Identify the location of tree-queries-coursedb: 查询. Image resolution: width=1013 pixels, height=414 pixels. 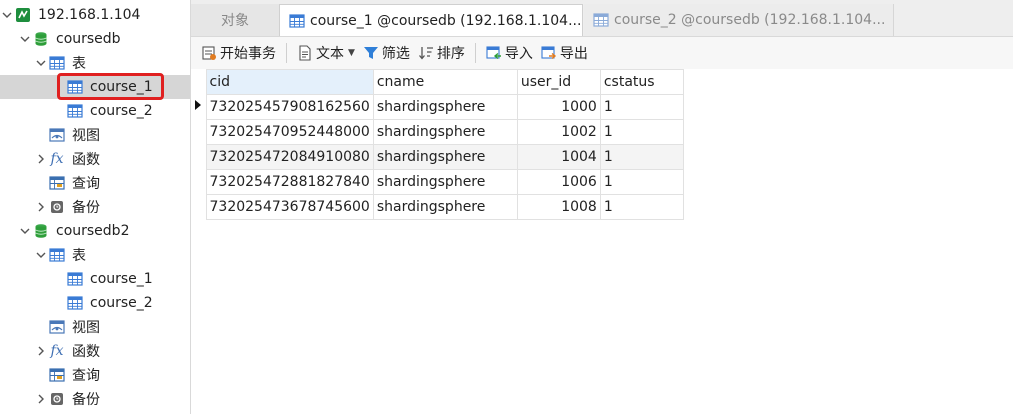
(95, 183).